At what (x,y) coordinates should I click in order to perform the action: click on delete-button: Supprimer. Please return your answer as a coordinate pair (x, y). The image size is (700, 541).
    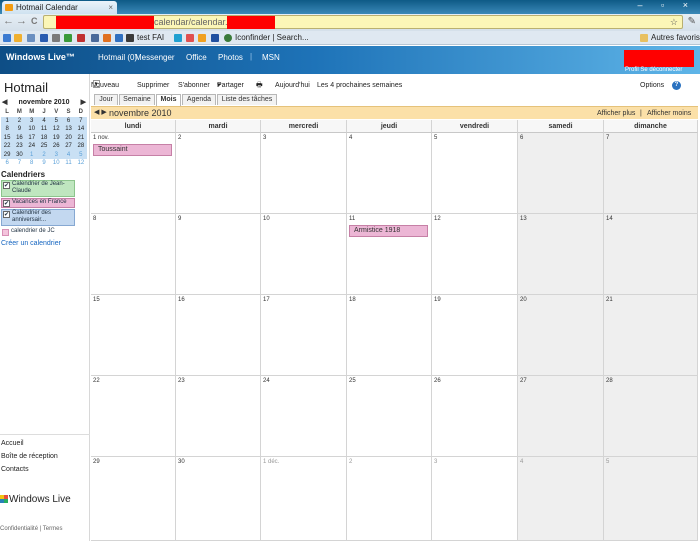
    Looking at the image, I should click on (153, 86).